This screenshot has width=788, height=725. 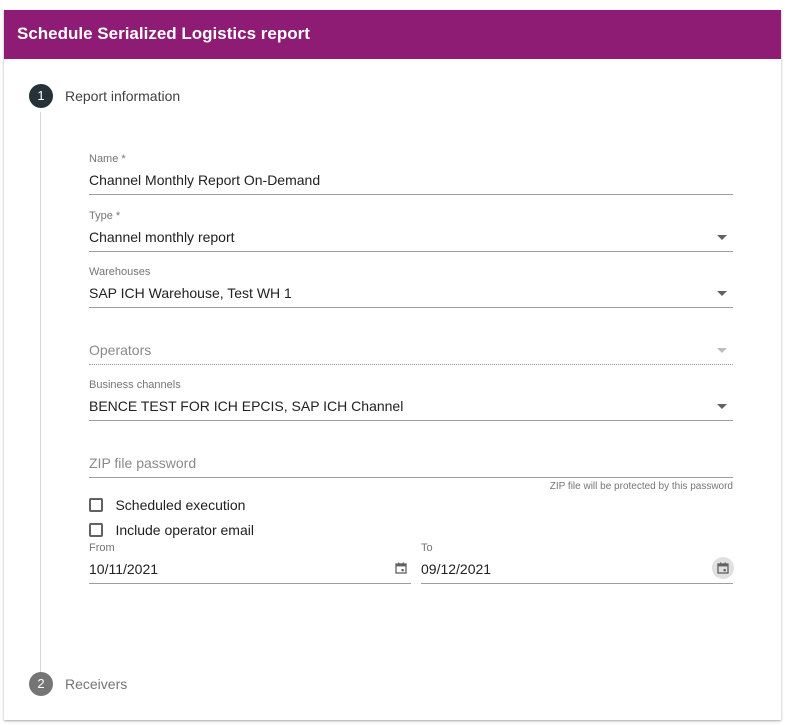 I want to click on name-field-underline, so click(x=411, y=194).